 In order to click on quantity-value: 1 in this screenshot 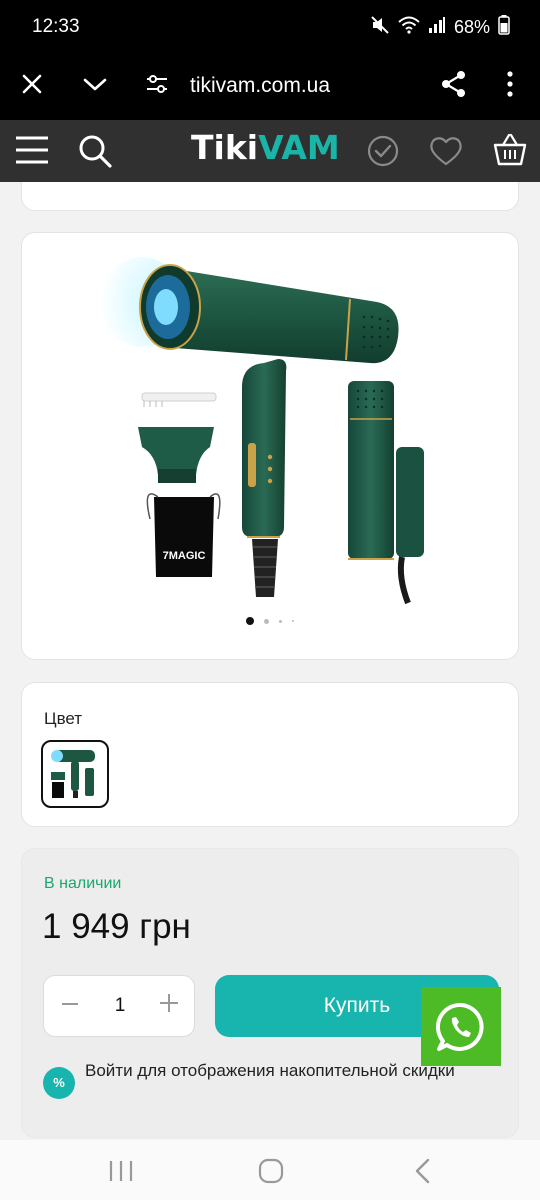, I will do `click(120, 1006)`.